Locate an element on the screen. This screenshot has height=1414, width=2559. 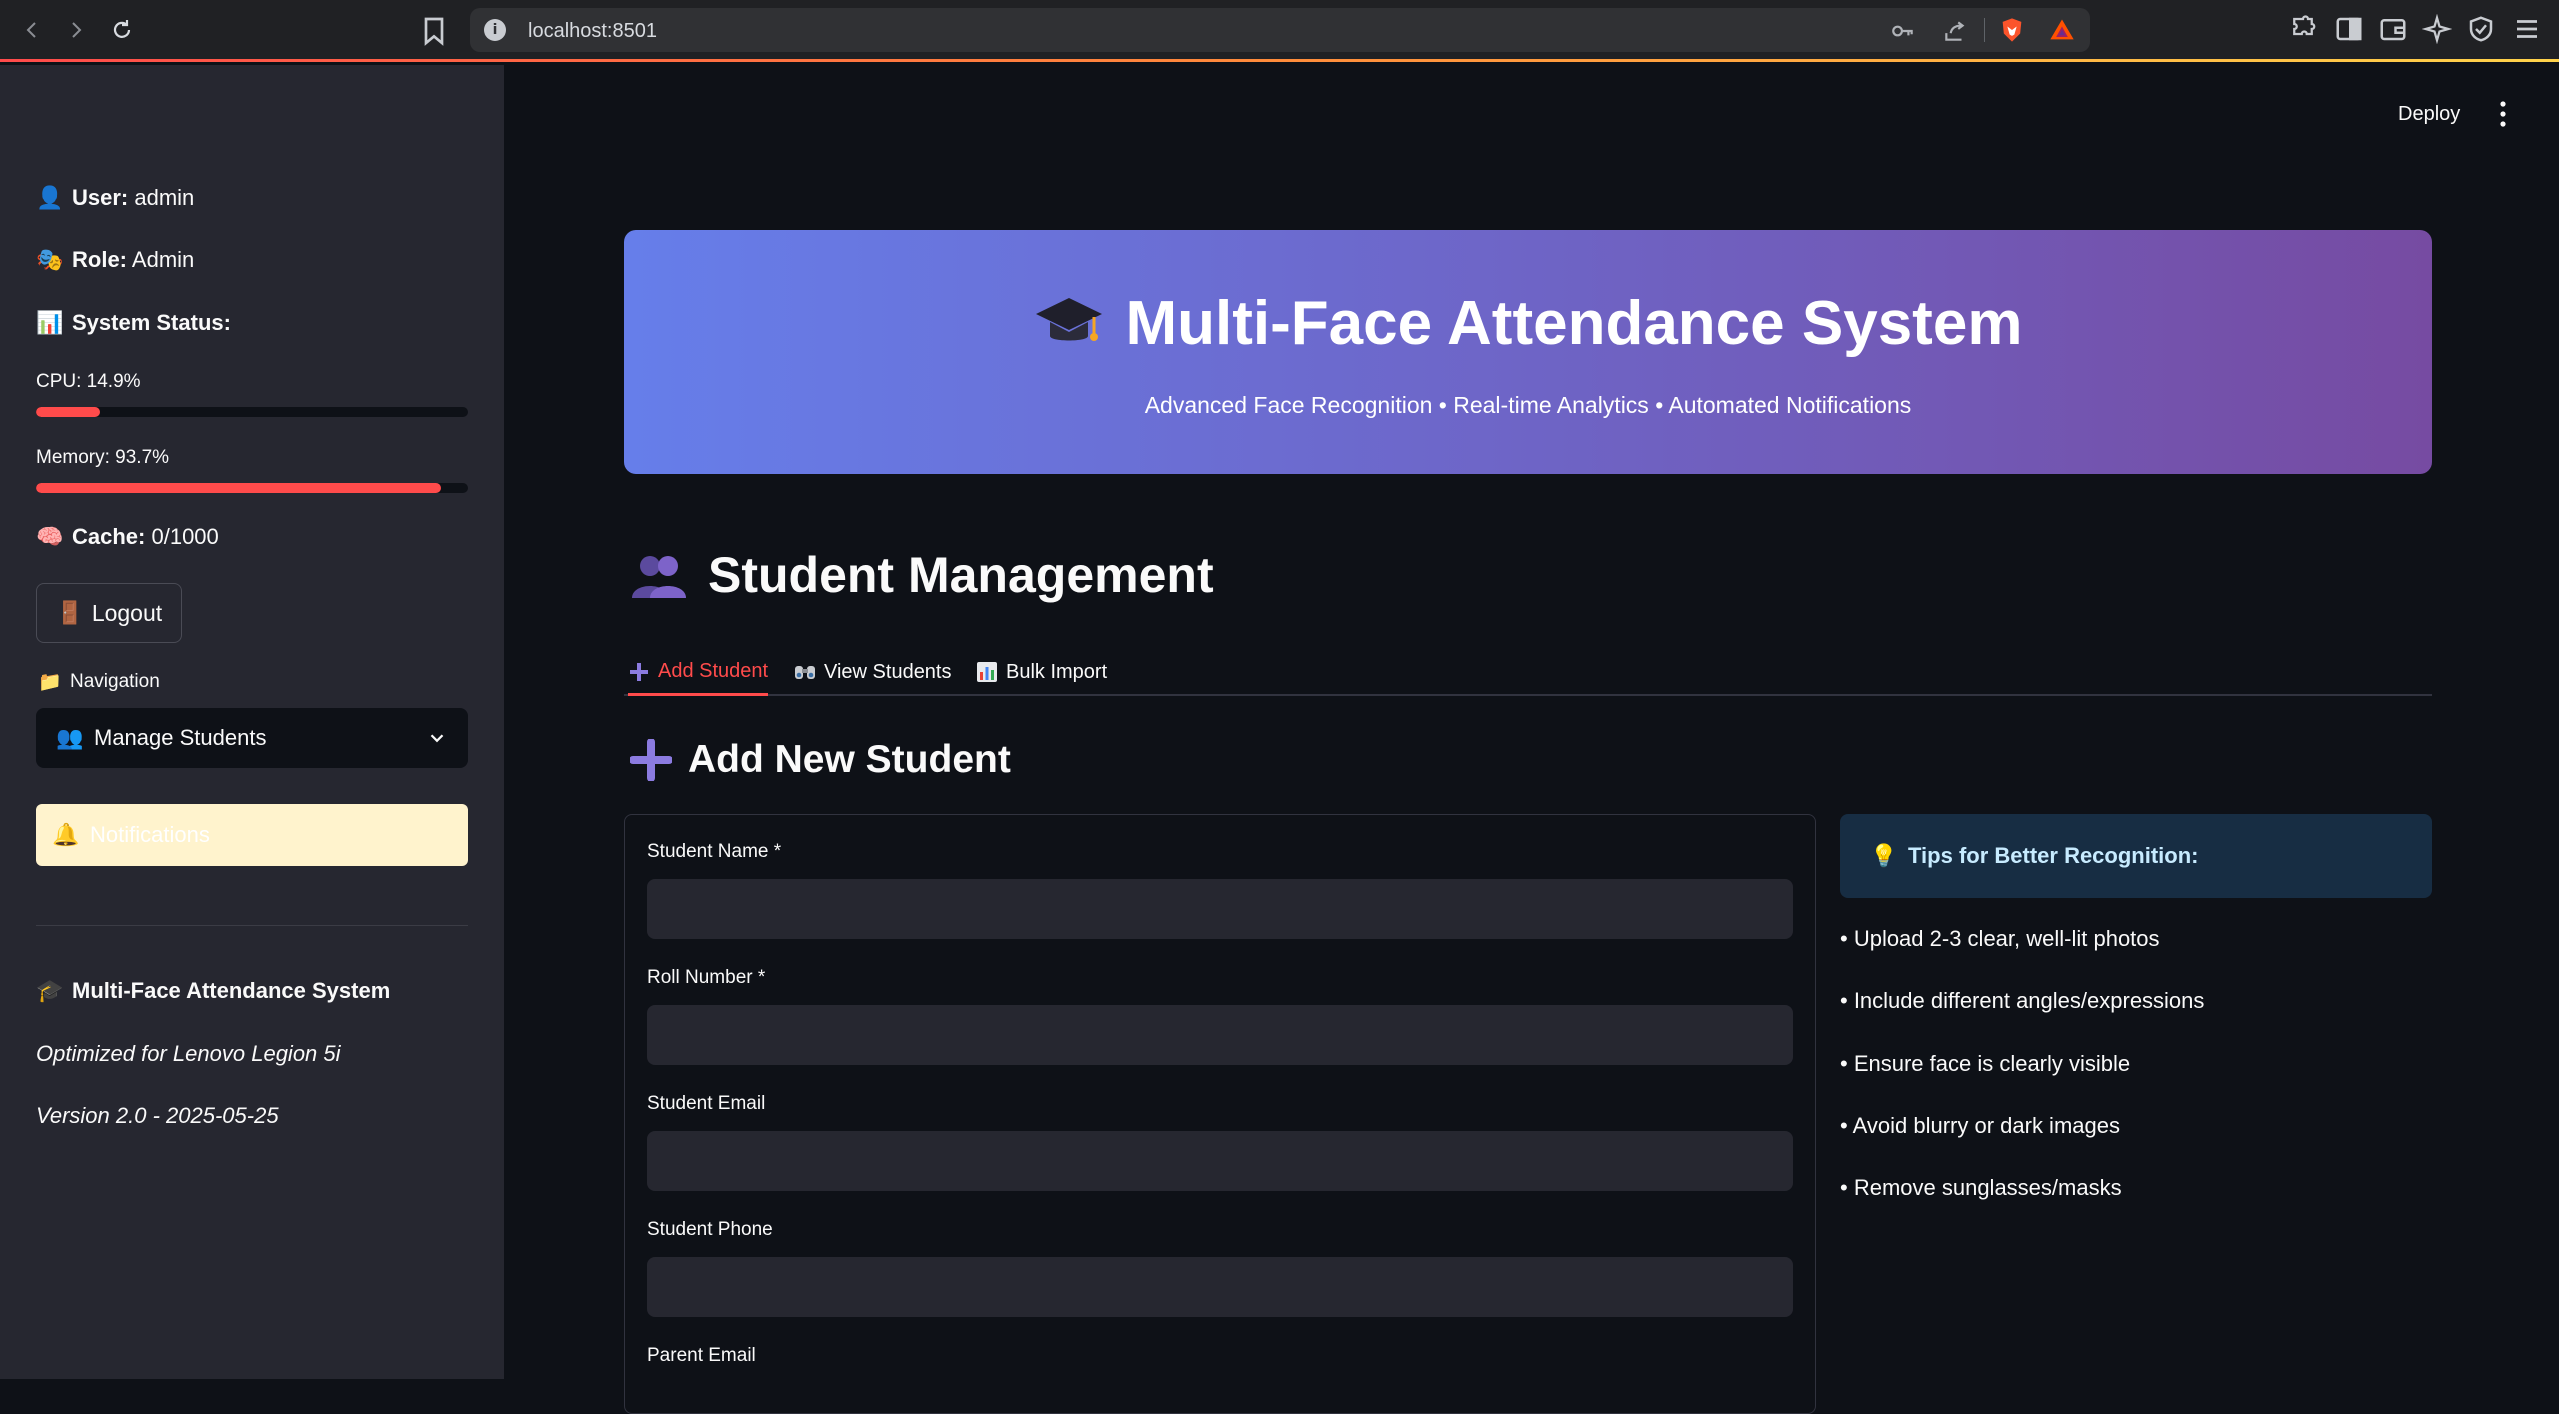
tips-info-box: 💡 Tips for Better Recognition: is located at coordinates (2136, 856).